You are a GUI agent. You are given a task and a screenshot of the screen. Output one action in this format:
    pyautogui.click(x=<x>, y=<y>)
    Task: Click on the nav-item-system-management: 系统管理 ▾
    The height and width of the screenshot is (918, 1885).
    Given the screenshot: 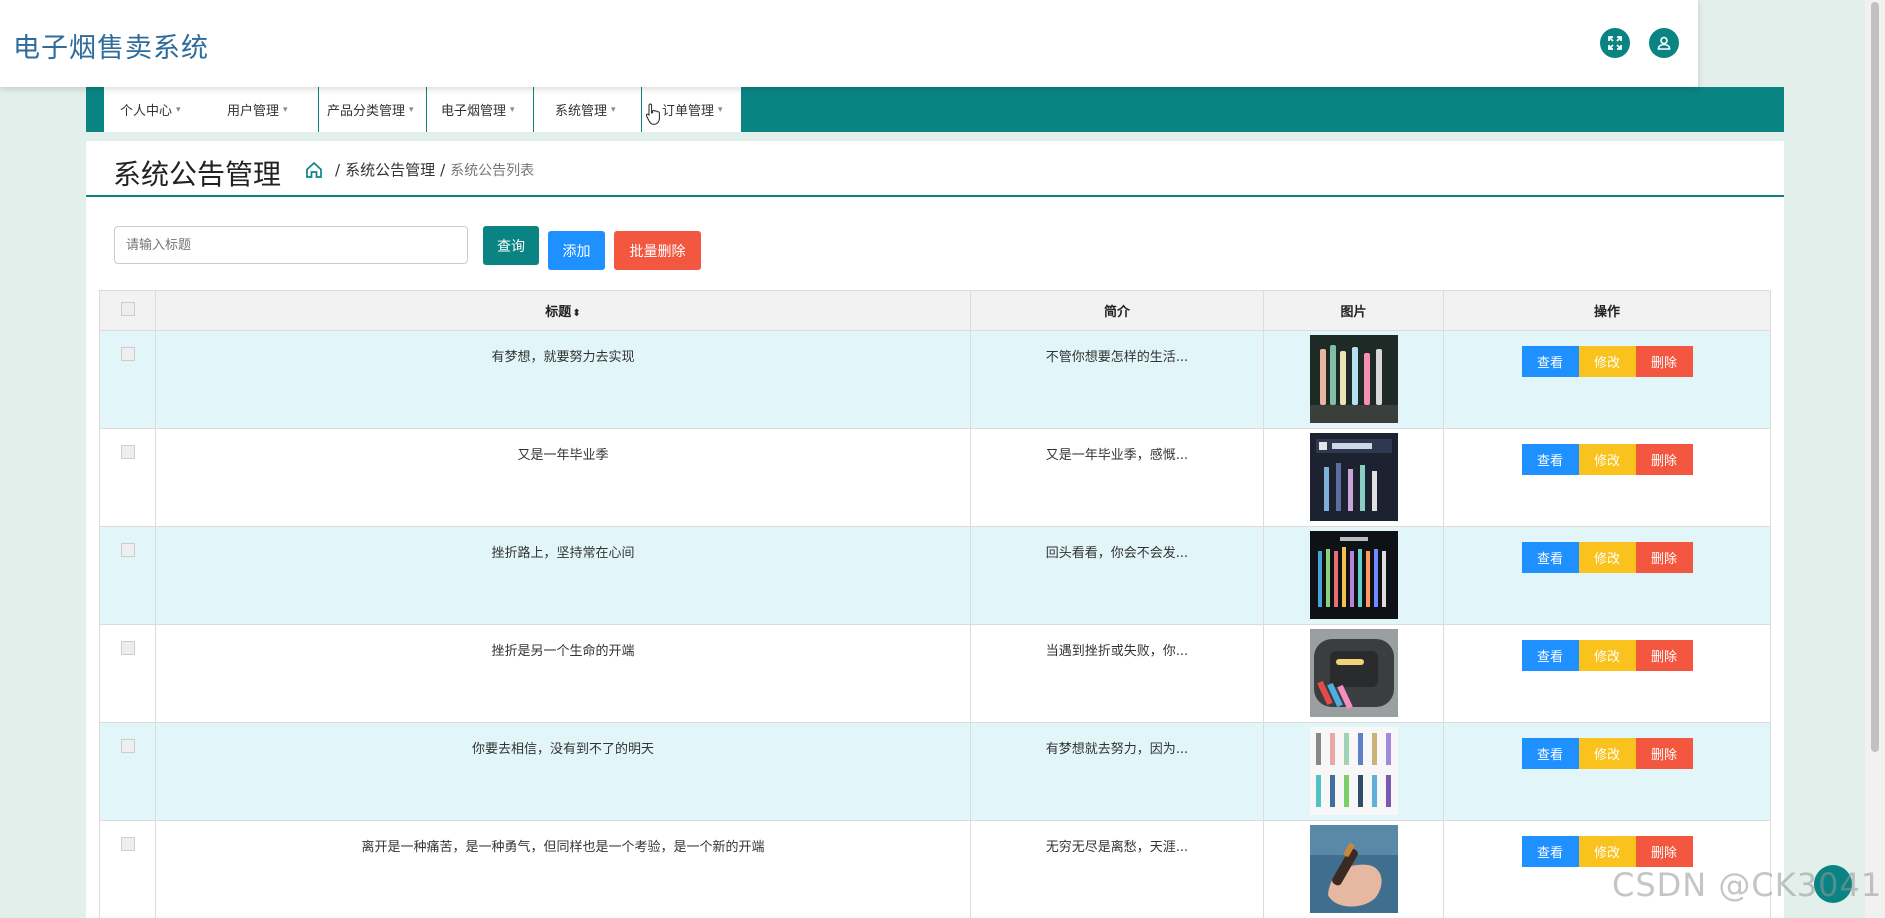 What is the action you would take?
    pyautogui.click(x=588, y=109)
    